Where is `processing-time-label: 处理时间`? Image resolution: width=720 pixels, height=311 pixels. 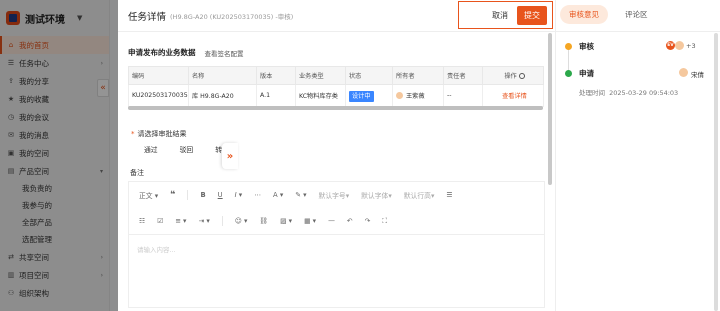
processing-time-label: 处理时间 is located at coordinates (592, 93).